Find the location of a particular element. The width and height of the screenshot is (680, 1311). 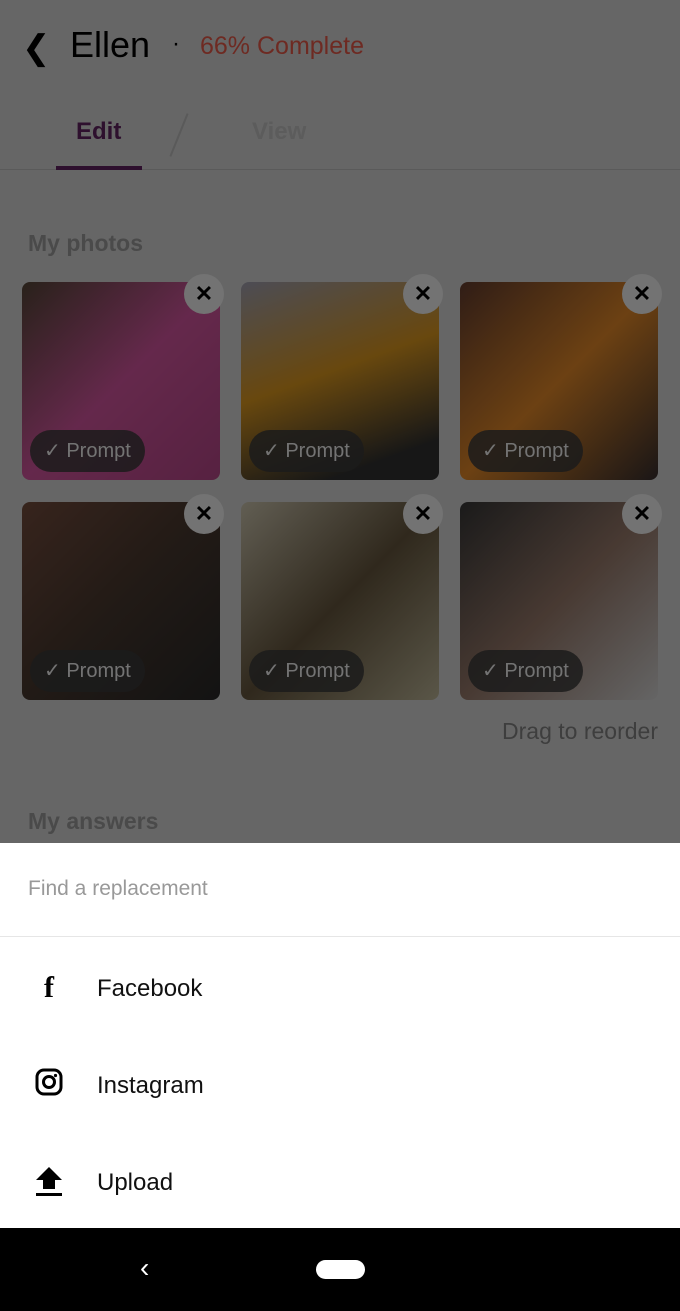

tab-divider is located at coordinates (179, 135).